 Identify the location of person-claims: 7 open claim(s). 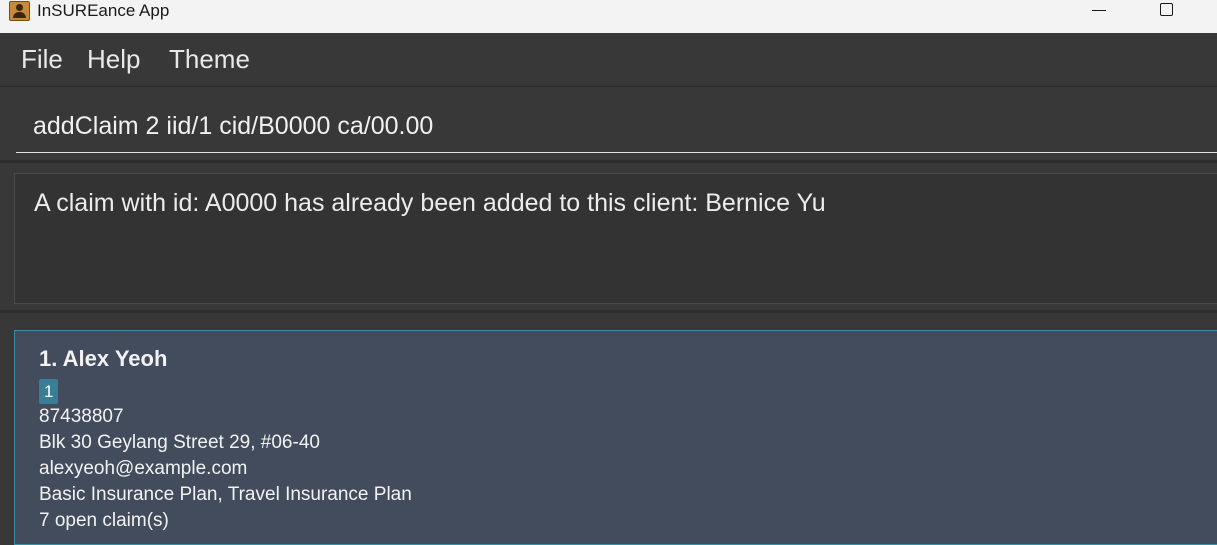
(104, 520).